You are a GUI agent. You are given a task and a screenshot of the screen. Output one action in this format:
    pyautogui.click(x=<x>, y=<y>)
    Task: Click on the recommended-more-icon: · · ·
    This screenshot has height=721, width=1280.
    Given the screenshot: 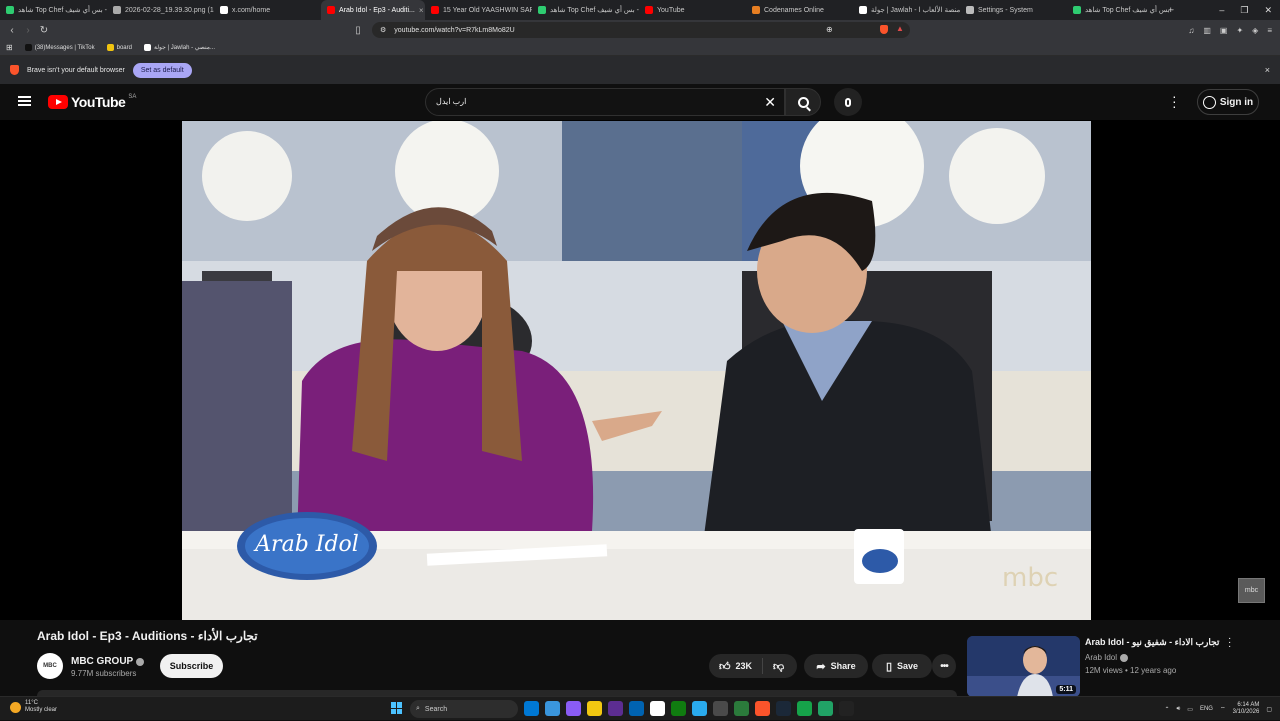 What is the action you would take?
    pyautogui.click(x=1229, y=643)
    